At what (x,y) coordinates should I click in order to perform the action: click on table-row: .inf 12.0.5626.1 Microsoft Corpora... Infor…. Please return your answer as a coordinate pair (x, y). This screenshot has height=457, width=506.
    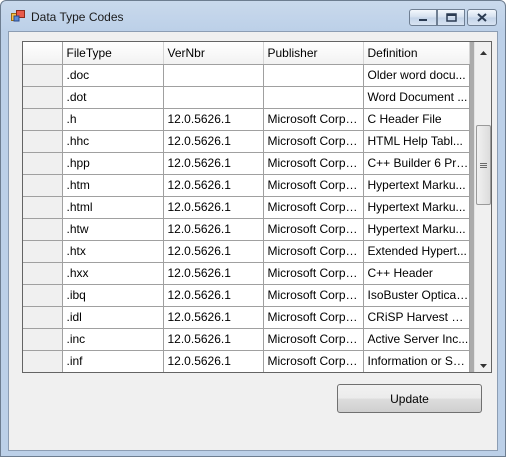
    Looking at the image, I should click on (246, 361).